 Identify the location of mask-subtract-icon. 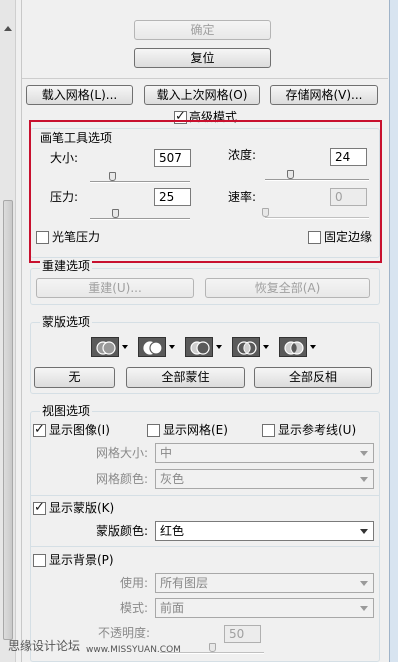
(199, 347).